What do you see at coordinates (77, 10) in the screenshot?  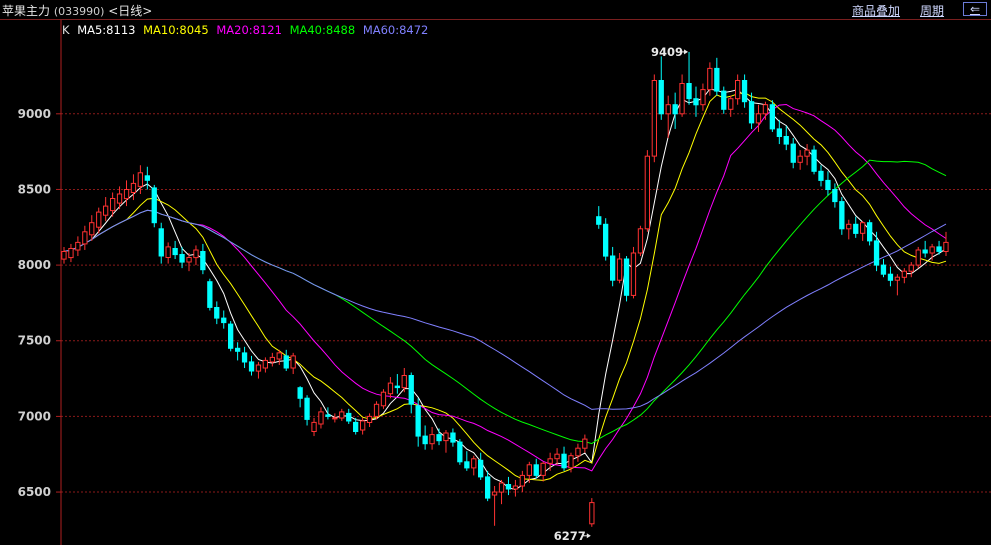 I see `contract-title: 苹果主力 (033990) <日线>` at bounding box center [77, 10].